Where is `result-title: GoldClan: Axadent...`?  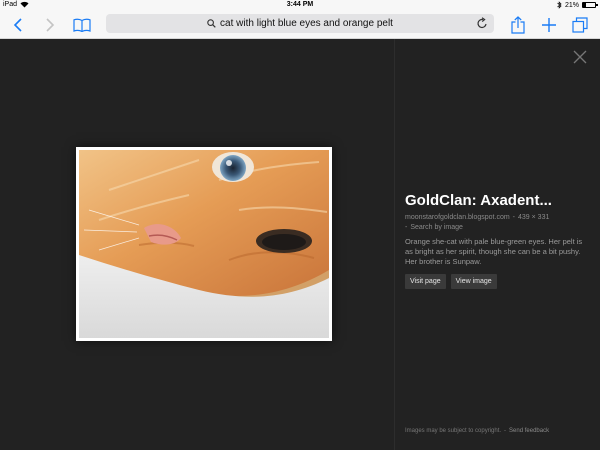
result-title: GoldClan: Axadent... is located at coordinates (495, 201).